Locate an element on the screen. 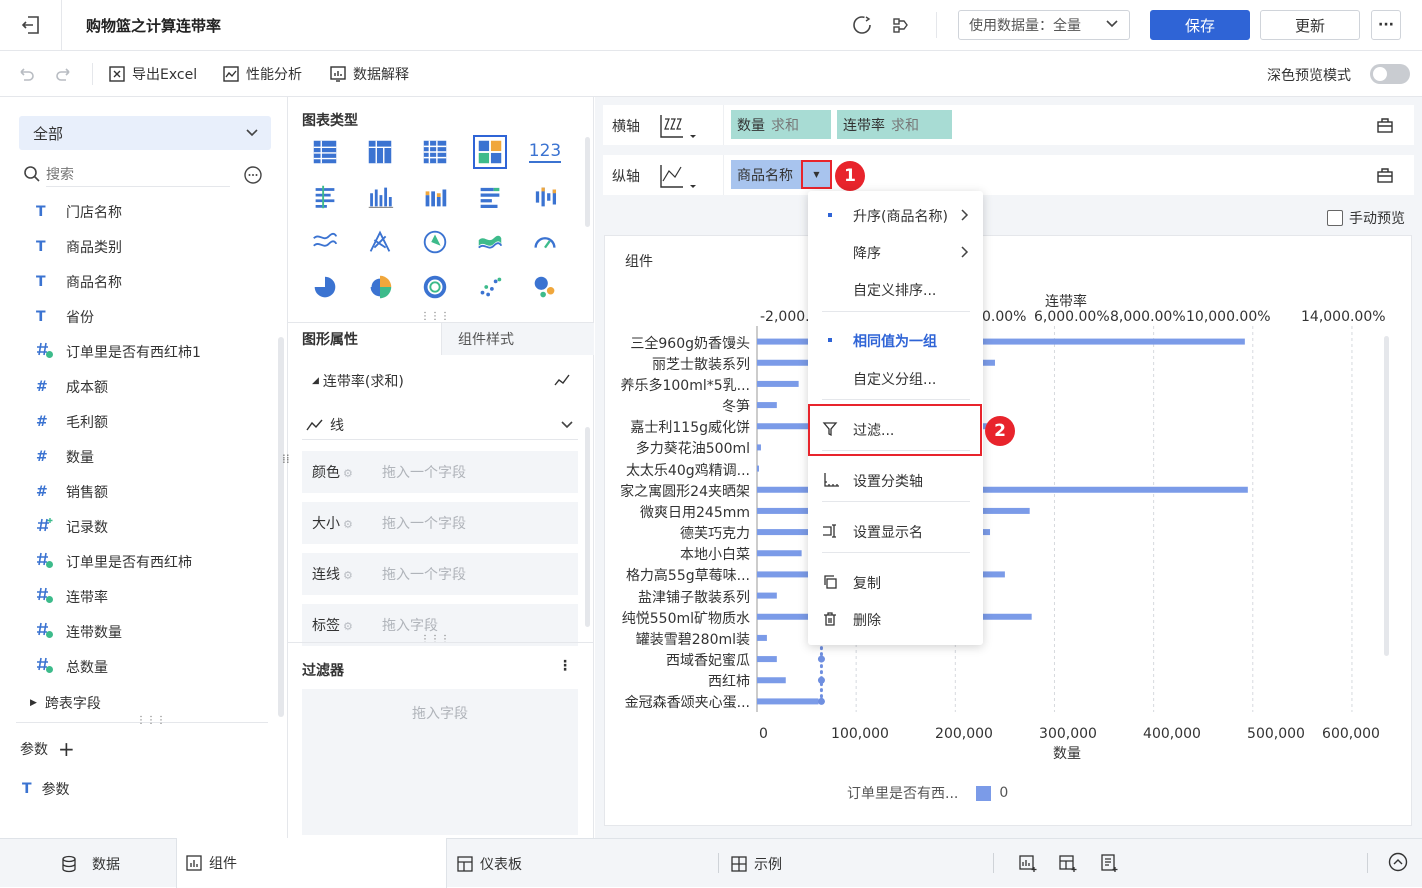  manual-preview-checkbox: 手动预览 is located at coordinates (1366, 218).